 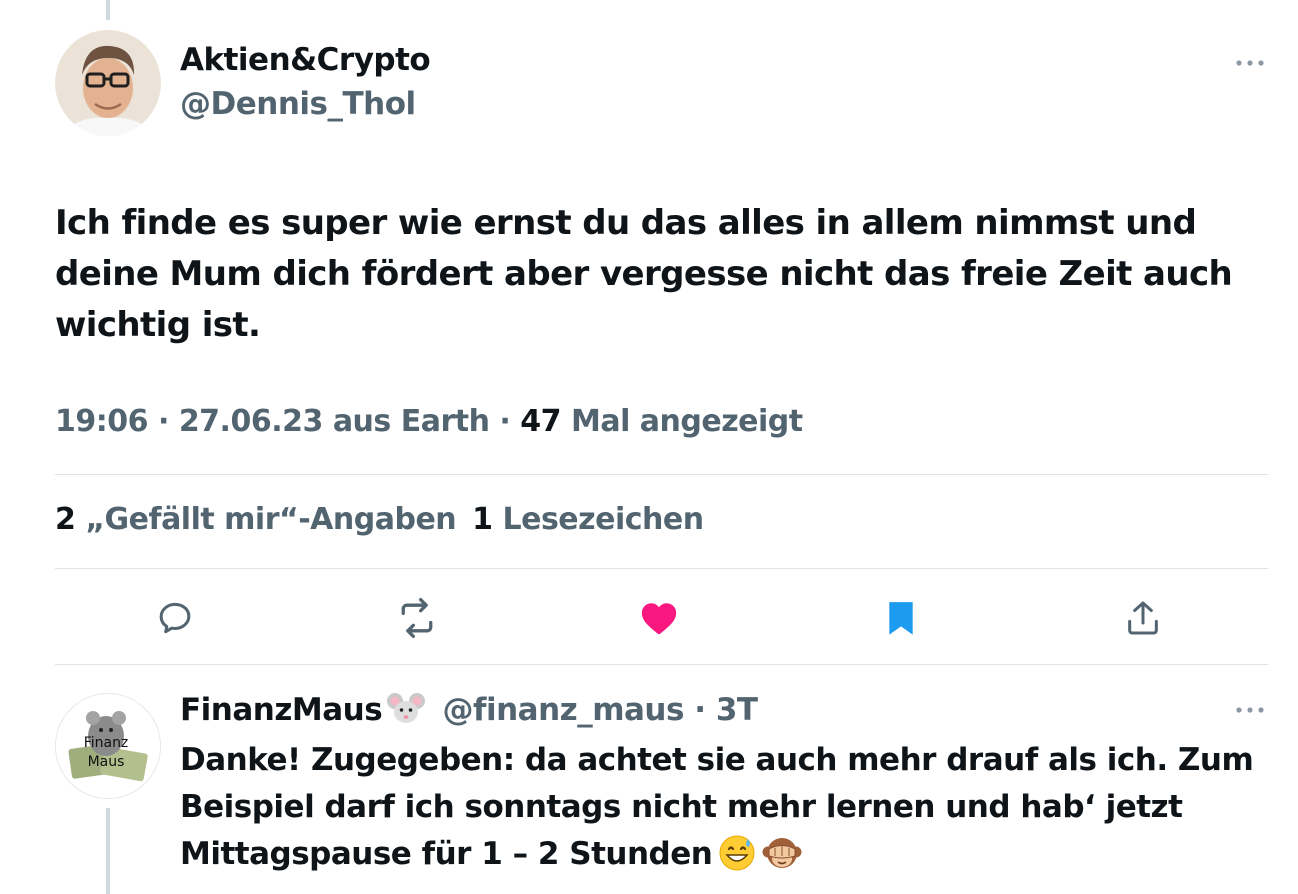 What do you see at coordinates (1250, 710) in the screenshot?
I see `reply-more-options-icon` at bounding box center [1250, 710].